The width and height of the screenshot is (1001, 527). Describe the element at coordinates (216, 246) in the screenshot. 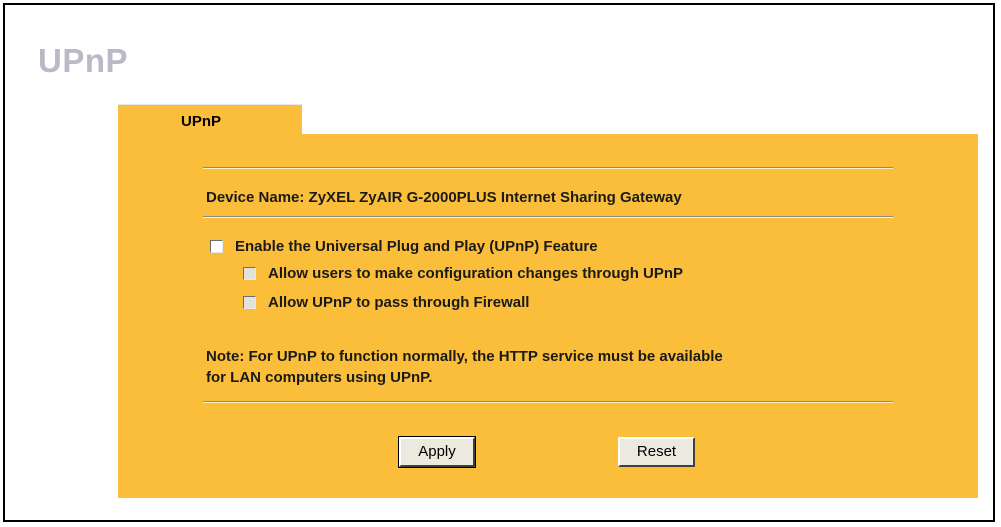

I see `enable-upnp-checkbox` at that location.